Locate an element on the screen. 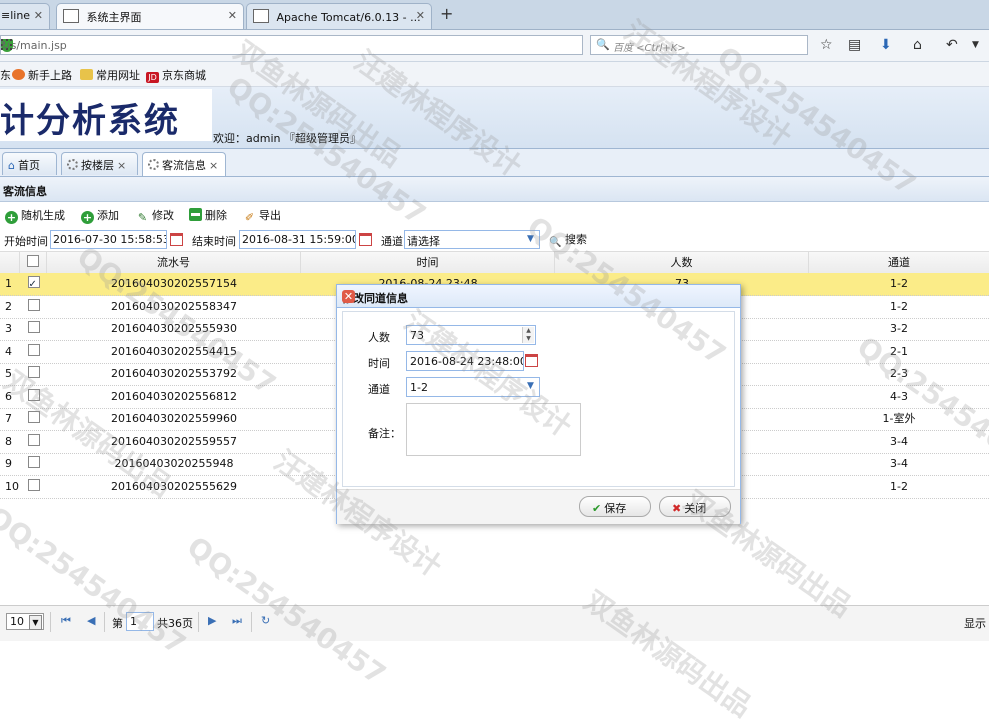 Image resolution: width=989 pixels, height=725 pixels. start-time-input: 2016-07-30 15:58:53 is located at coordinates (108, 239).